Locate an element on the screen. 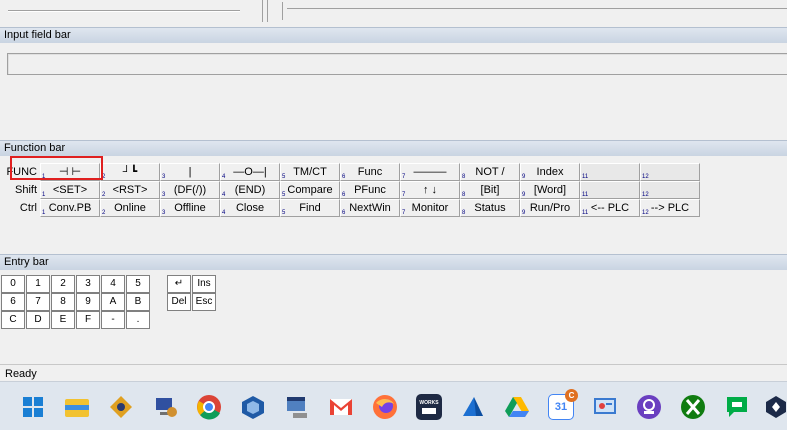 Image resolution: width=787 pixels, height=430 pixels. system-network-icon is located at coordinates (297, 407).